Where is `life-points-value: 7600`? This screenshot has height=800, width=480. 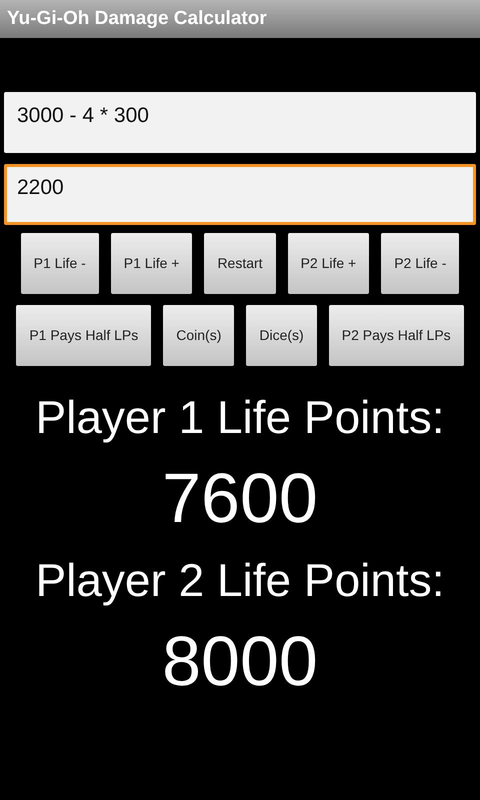
life-points-value: 7600 is located at coordinates (240, 498).